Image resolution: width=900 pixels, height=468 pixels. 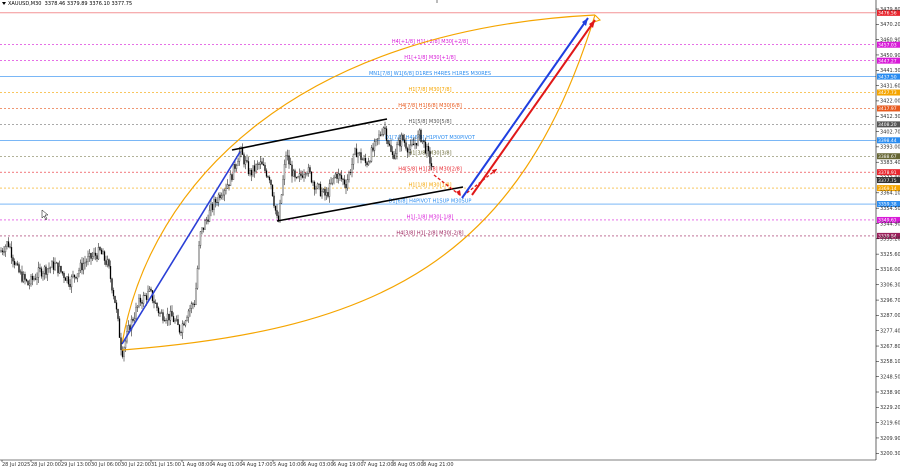 I want to click on y-tick-label: 3306.30, so click(x=890, y=286).